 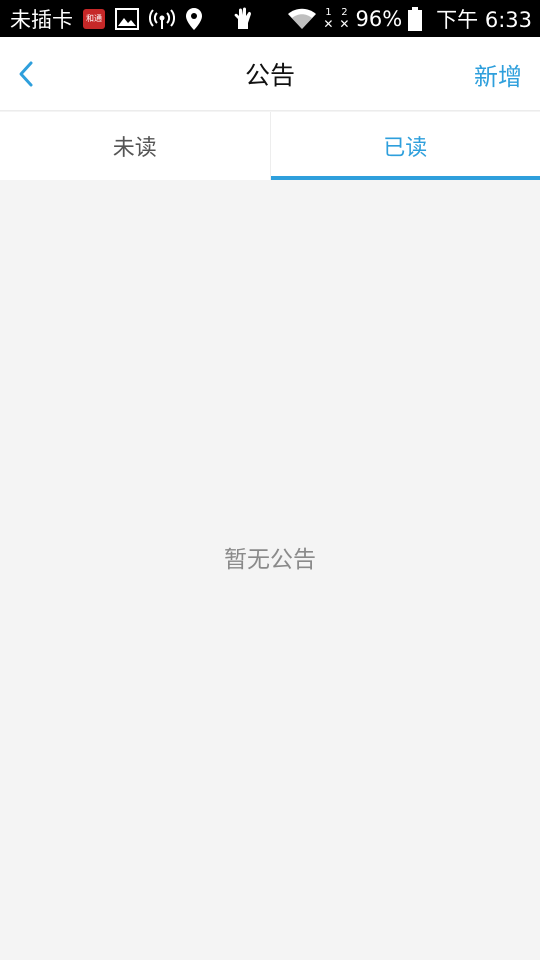 I want to click on carrier-label: 未插卡, so click(x=41, y=19).